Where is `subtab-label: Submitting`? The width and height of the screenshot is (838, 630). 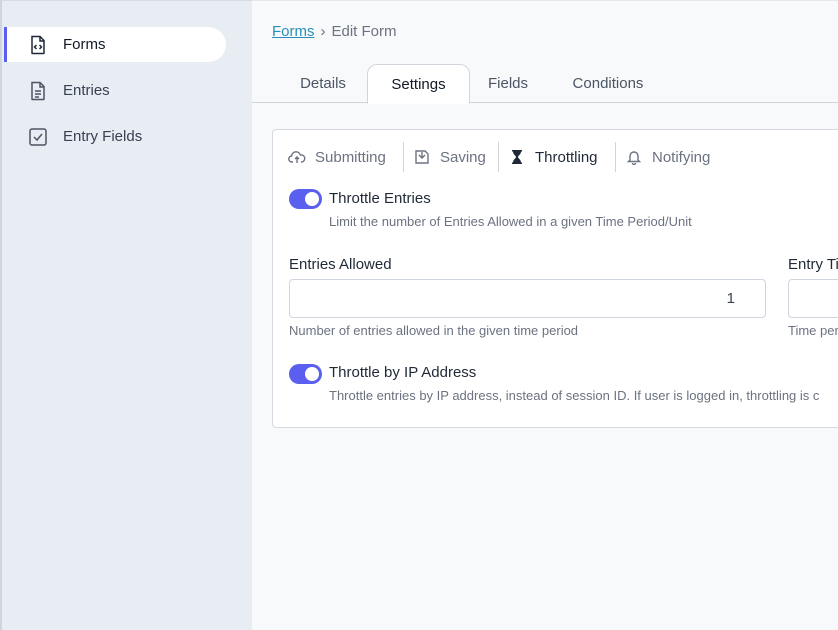 subtab-label: Submitting is located at coordinates (350, 157).